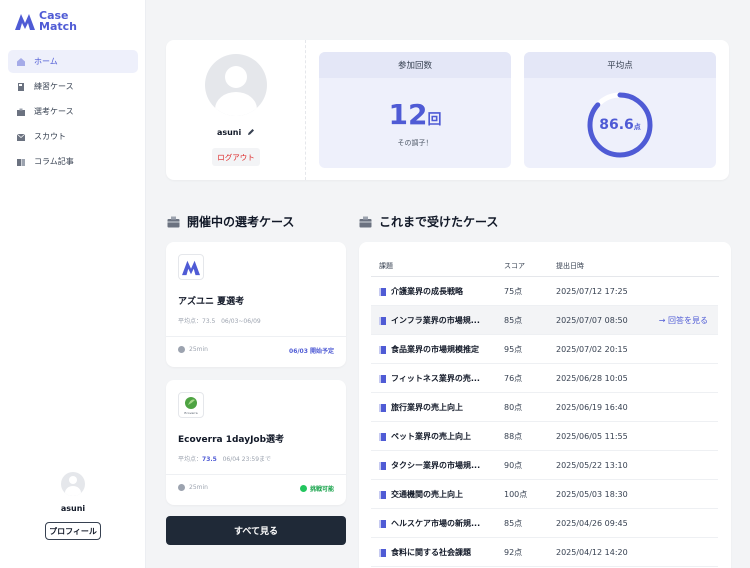 This screenshot has height=568, width=750. I want to click on clock-icon, so click(181, 349).